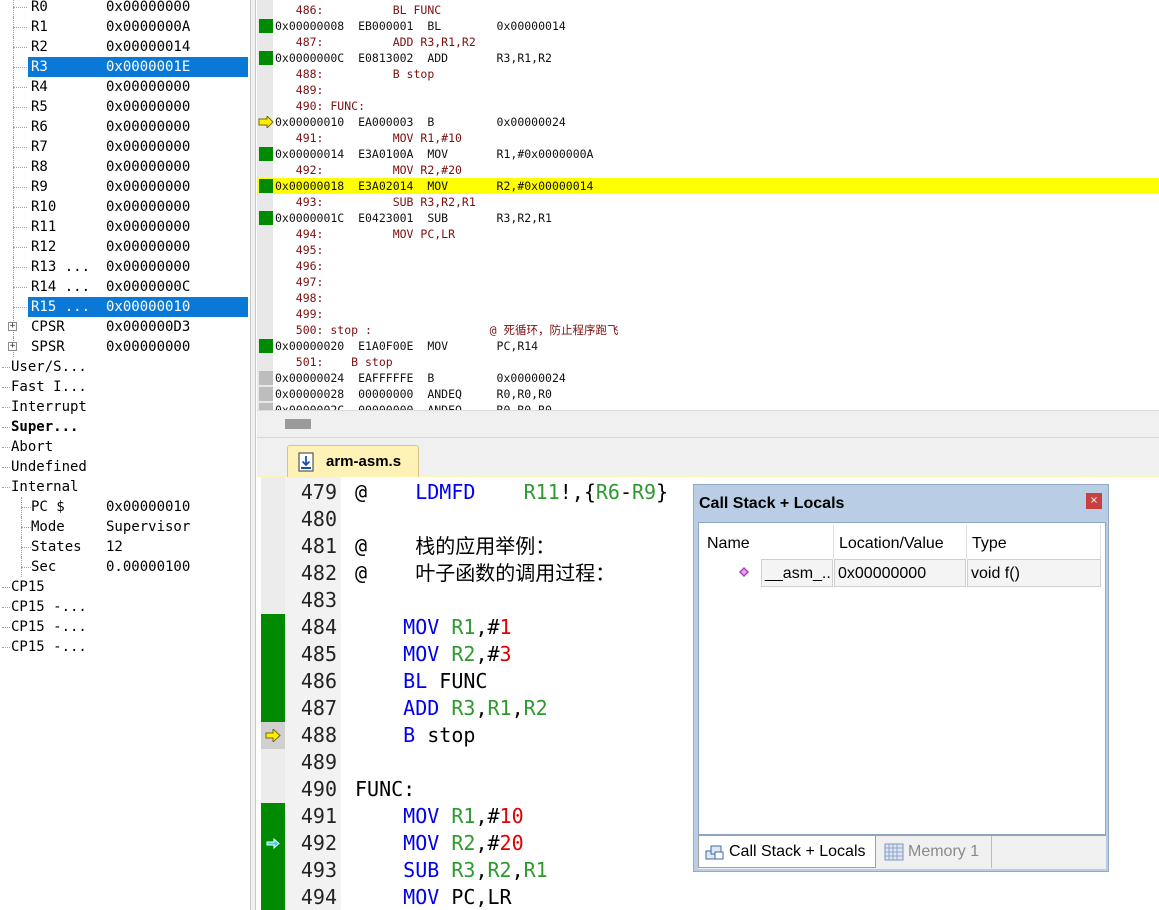 This screenshot has width=1159, height=910. Describe the element at coordinates (708, 362) in the screenshot. I see `disassembly-source-line: 501: B stop` at that location.